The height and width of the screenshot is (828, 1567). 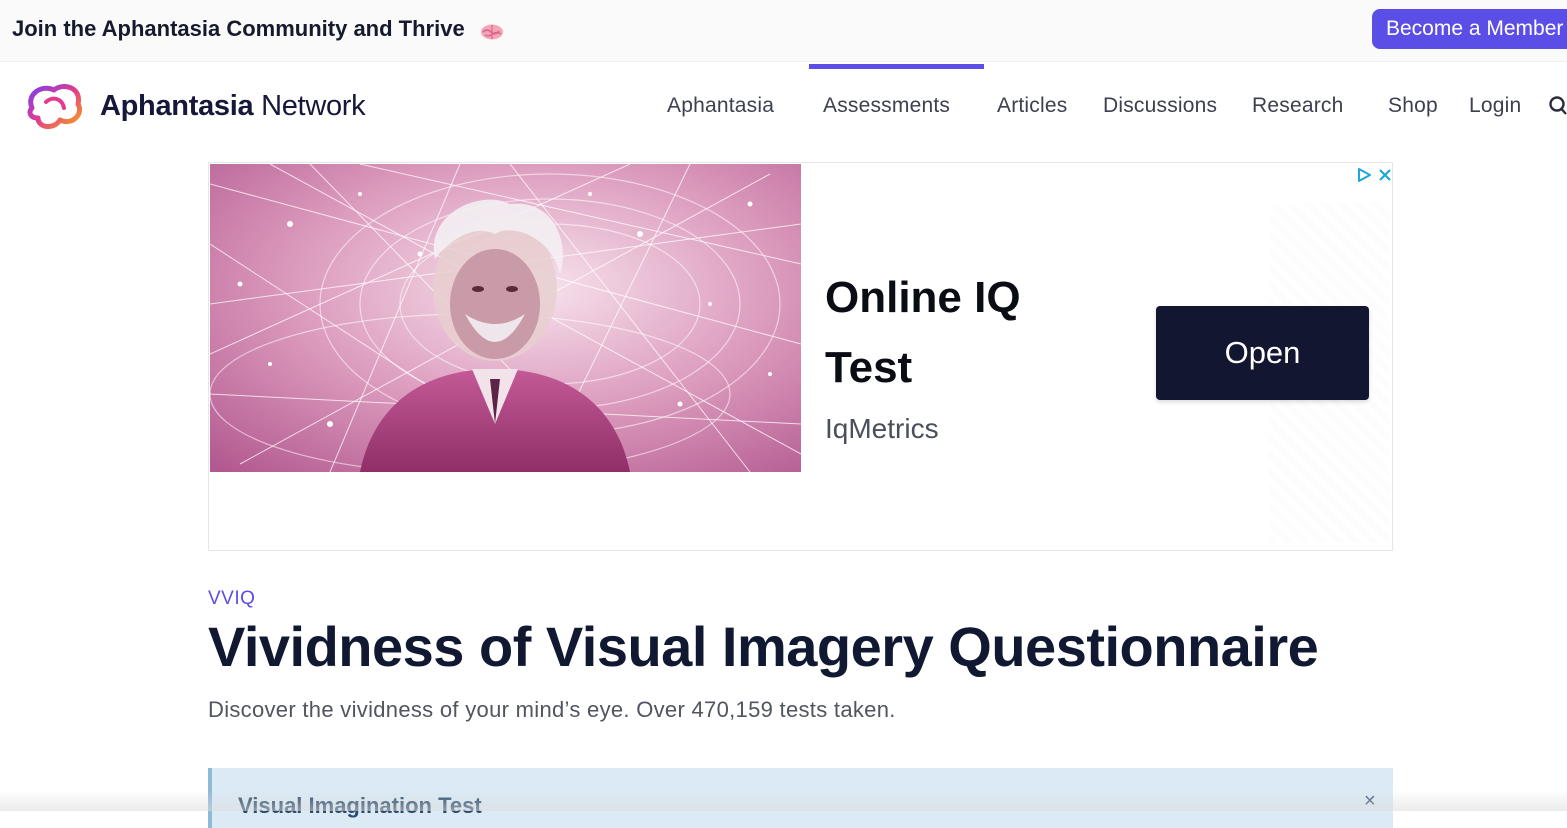 I want to click on announcement-text: Join the Aphantasia Community and Thrive, so click(x=238, y=28).